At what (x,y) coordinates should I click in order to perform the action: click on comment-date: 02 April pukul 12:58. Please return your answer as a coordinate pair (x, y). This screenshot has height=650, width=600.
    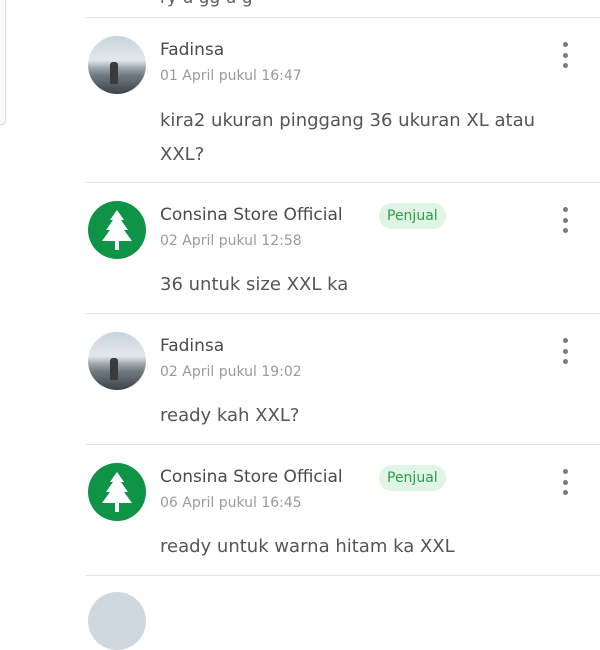
    Looking at the image, I should click on (231, 241).